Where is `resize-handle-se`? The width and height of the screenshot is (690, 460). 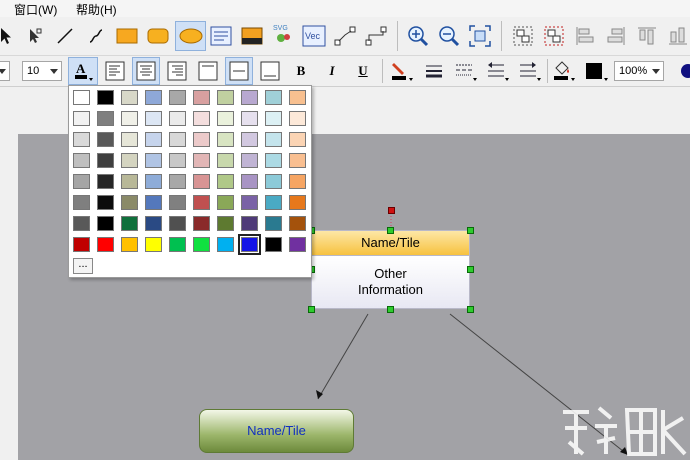
resize-handle-se is located at coordinates (470, 309).